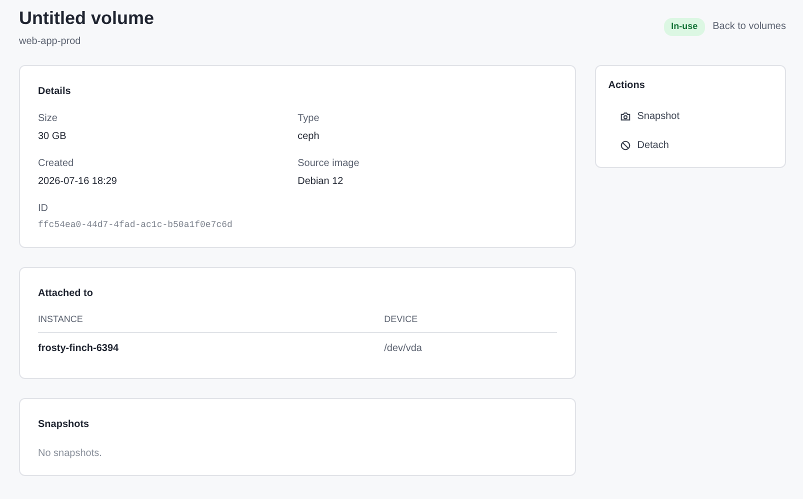 Image resolution: width=803 pixels, height=499 pixels. I want to click on card-title: Actions, so click(627, 86).